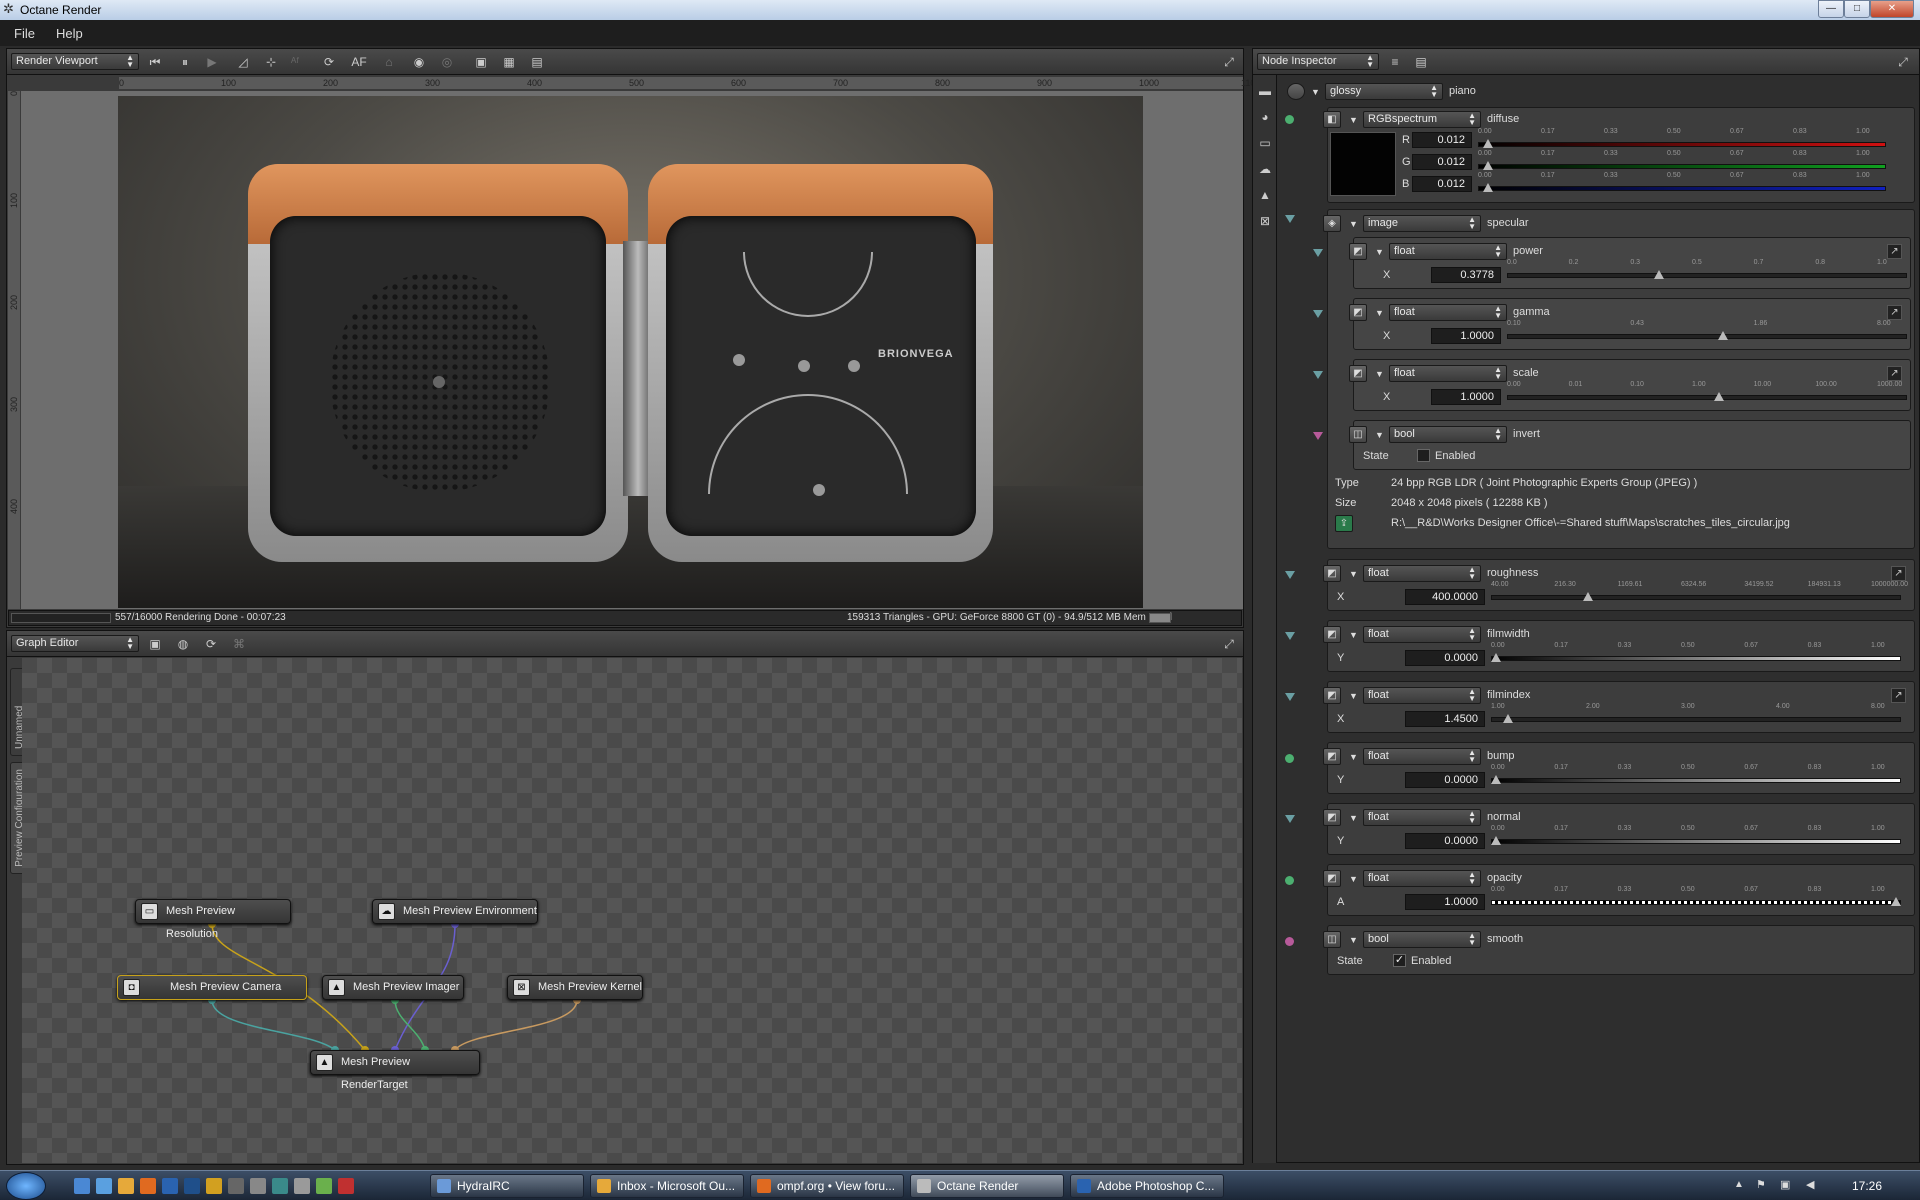 This screenshot has height=1200, width=1920. Describe the element at coordinates (1265, 117) in the screenshot. I see `texture-tab-icon: ◕` at that location.